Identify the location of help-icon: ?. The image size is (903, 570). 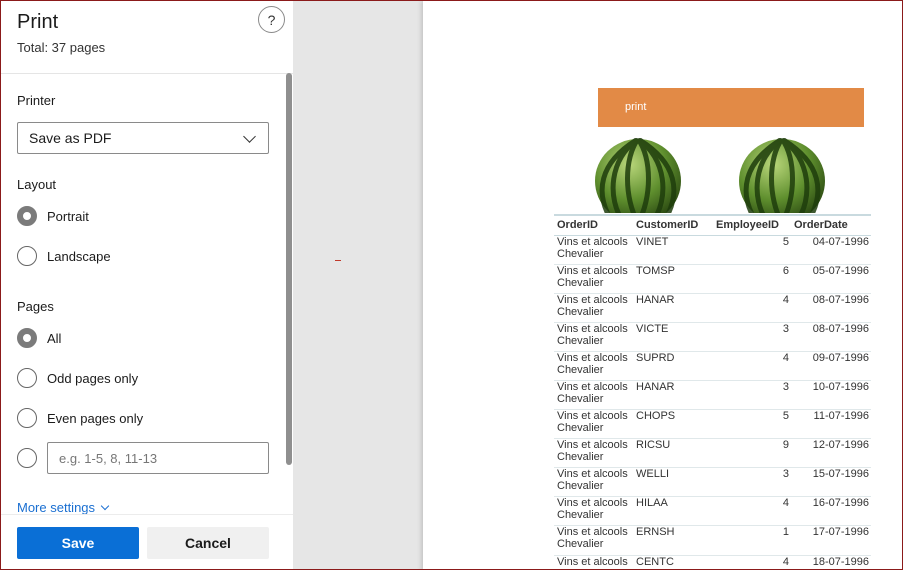
(271, 19).